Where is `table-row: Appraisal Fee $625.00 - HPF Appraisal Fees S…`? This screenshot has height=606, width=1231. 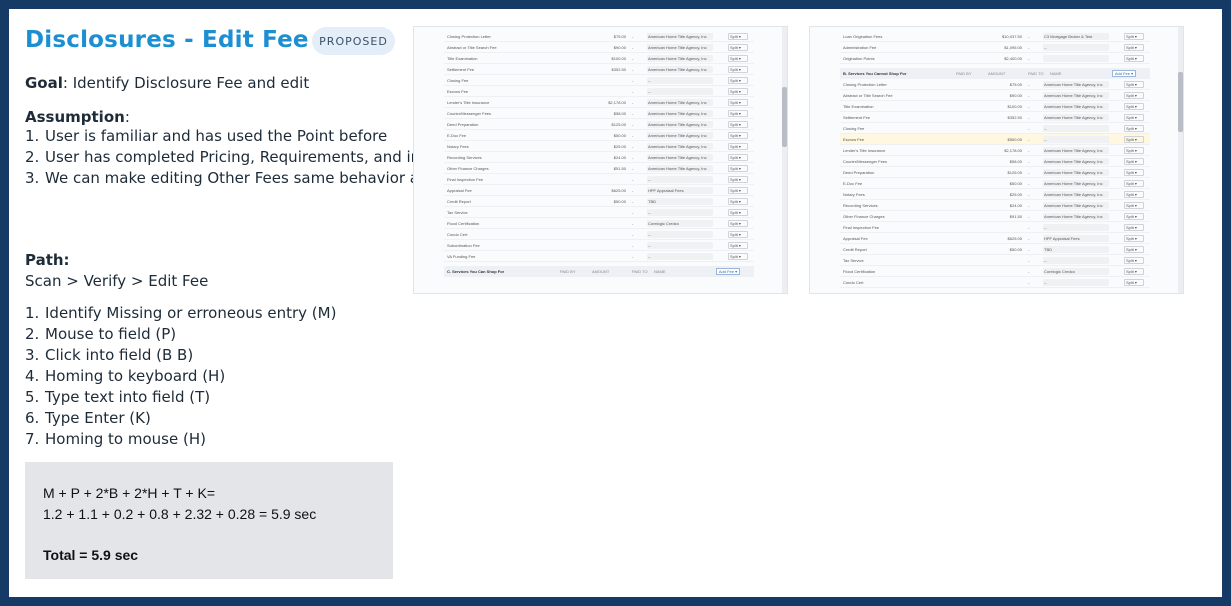
table-row: Appraisal Fee $625.00 - HPF Appraisal Fees S… is located at coordinates (599, 190).